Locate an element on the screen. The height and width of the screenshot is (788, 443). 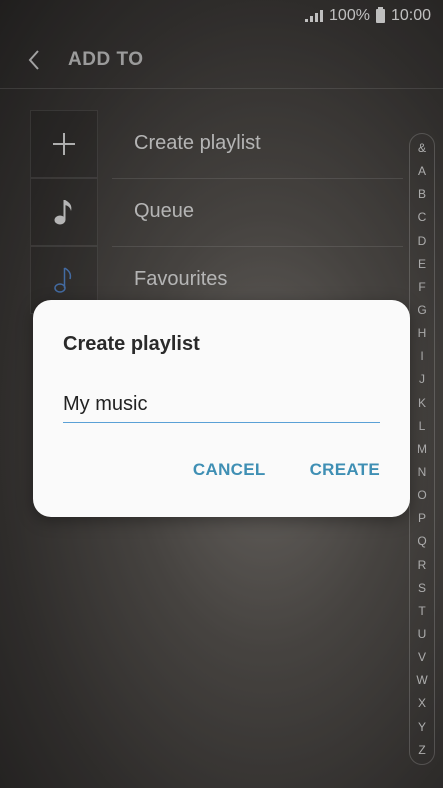
create-button: CREATE is located at coordinates (345, 470).